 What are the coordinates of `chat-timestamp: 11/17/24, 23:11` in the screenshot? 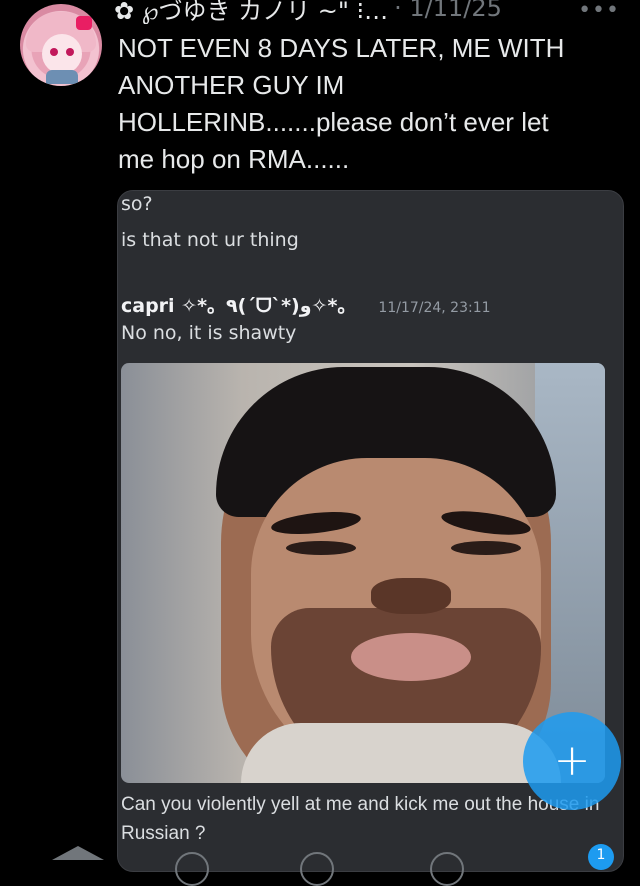 It's located at (434, 308).